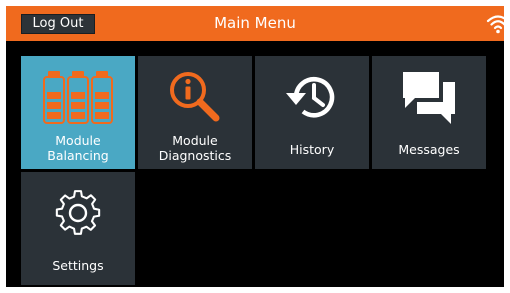 This screenshot has height=293, width=510. I want to click on settings-label: Settings, so click(78, 265).